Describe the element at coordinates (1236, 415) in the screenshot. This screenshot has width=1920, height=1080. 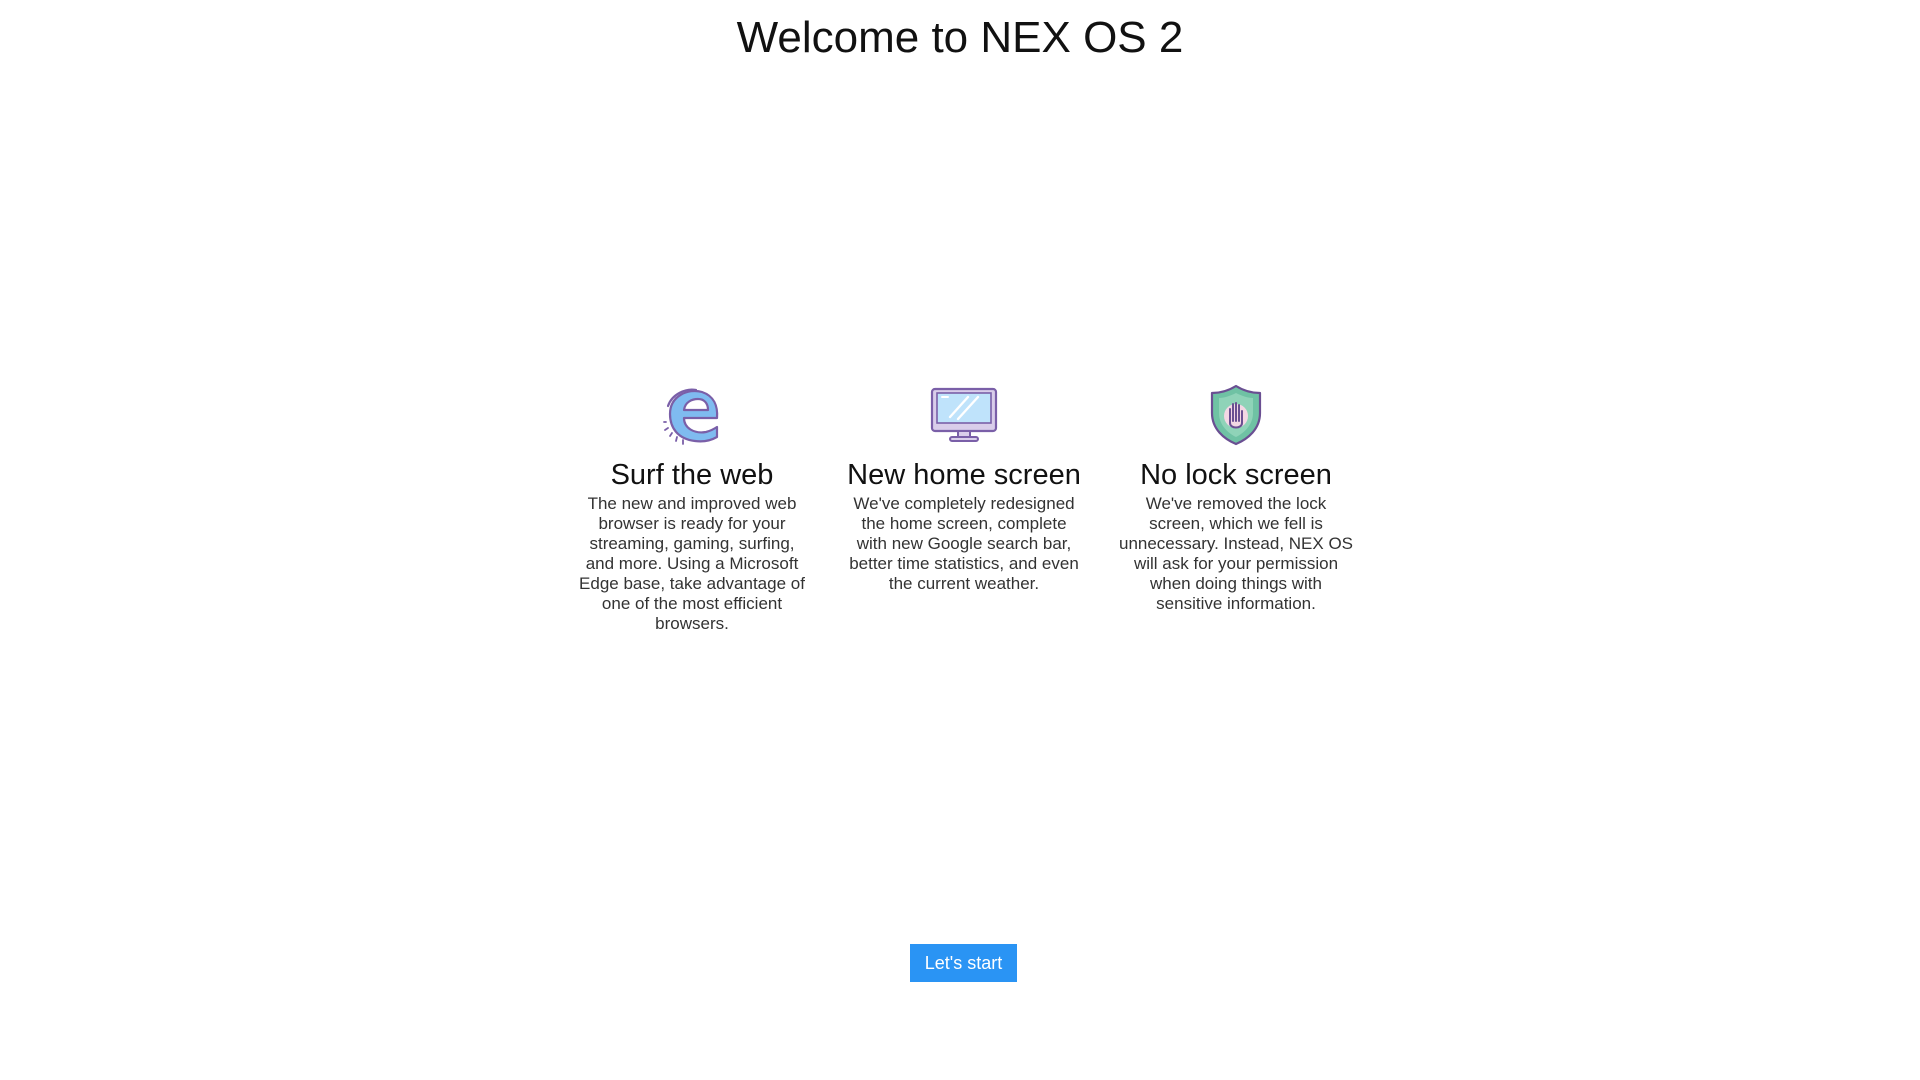
I see `shield-hand-icon` at that location.